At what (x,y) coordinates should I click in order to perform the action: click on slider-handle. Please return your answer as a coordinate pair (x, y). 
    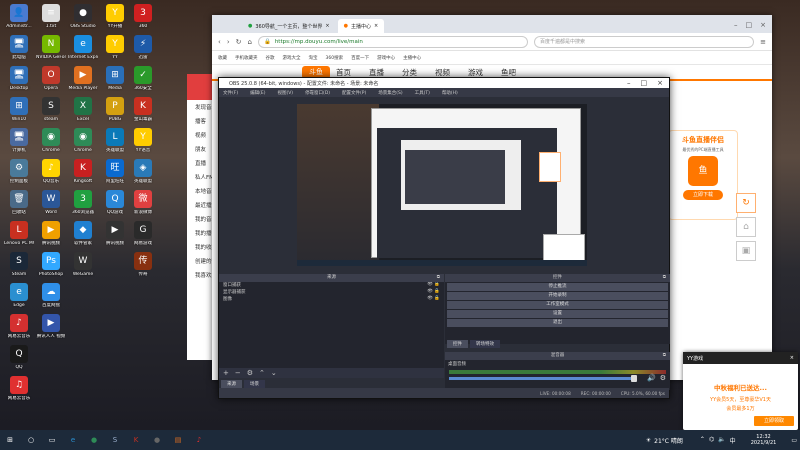
    Looking at the image, I should click on (634, 378).